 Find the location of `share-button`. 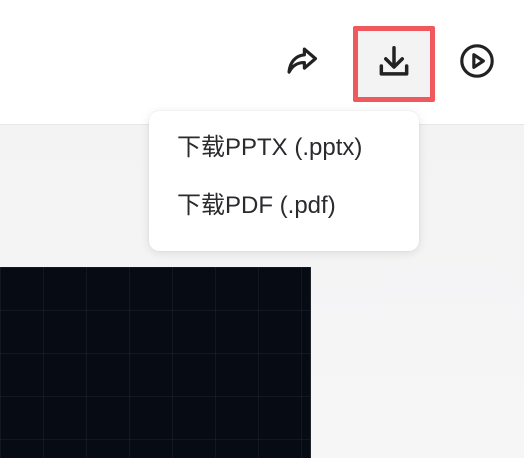

share-button is located at coordinates (302, 63).